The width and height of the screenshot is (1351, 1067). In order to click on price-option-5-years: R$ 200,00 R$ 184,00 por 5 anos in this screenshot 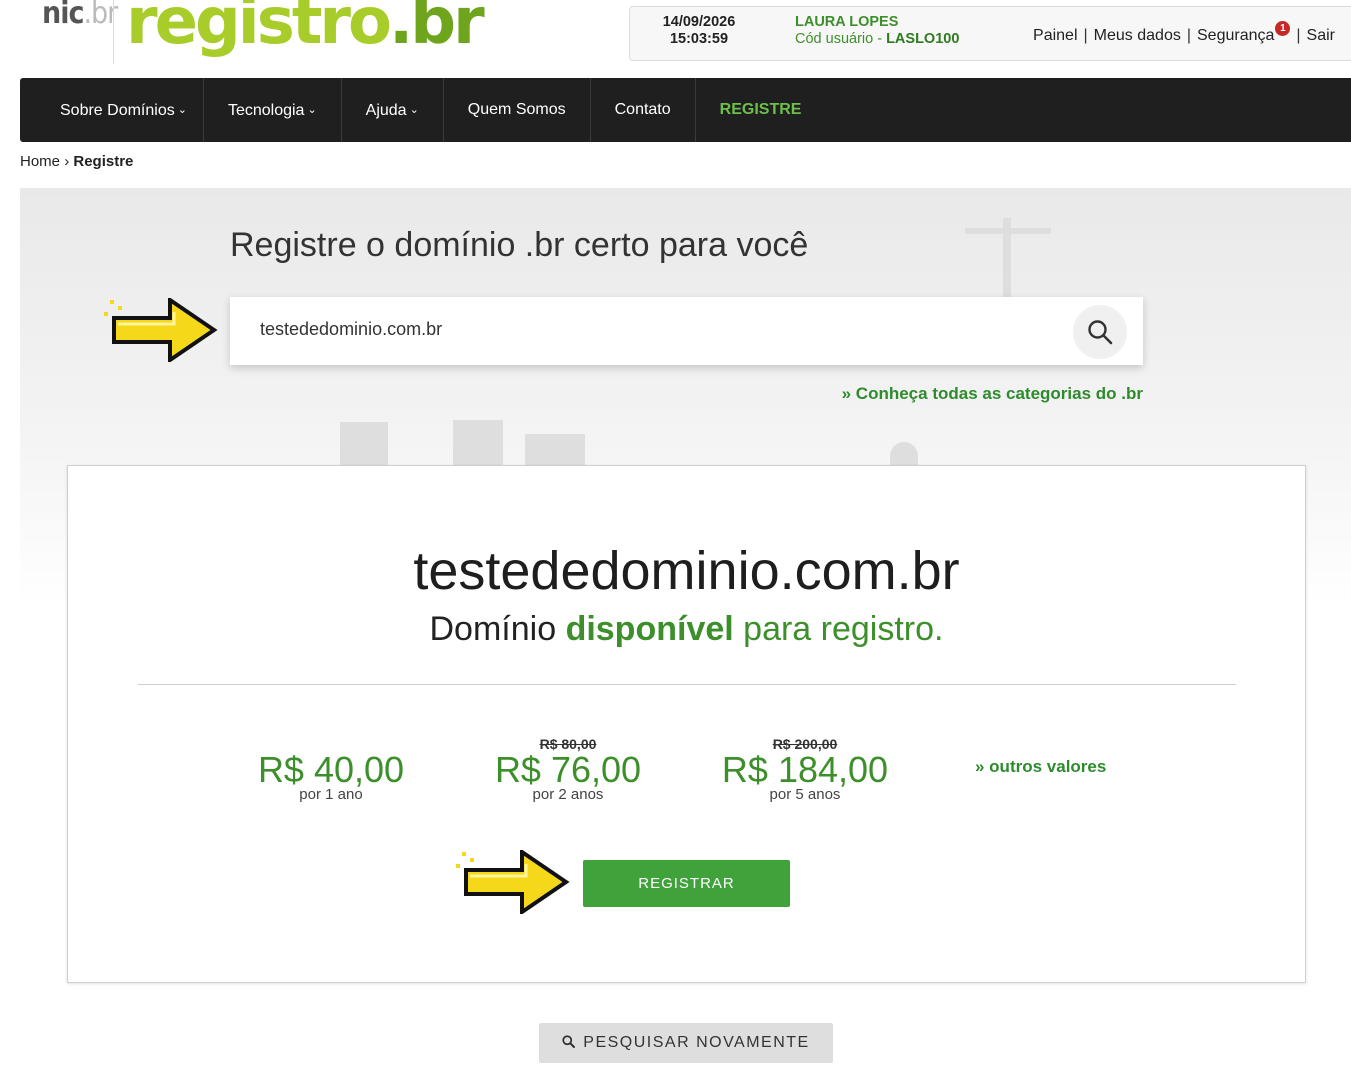, I will do `click(805, 769)`.